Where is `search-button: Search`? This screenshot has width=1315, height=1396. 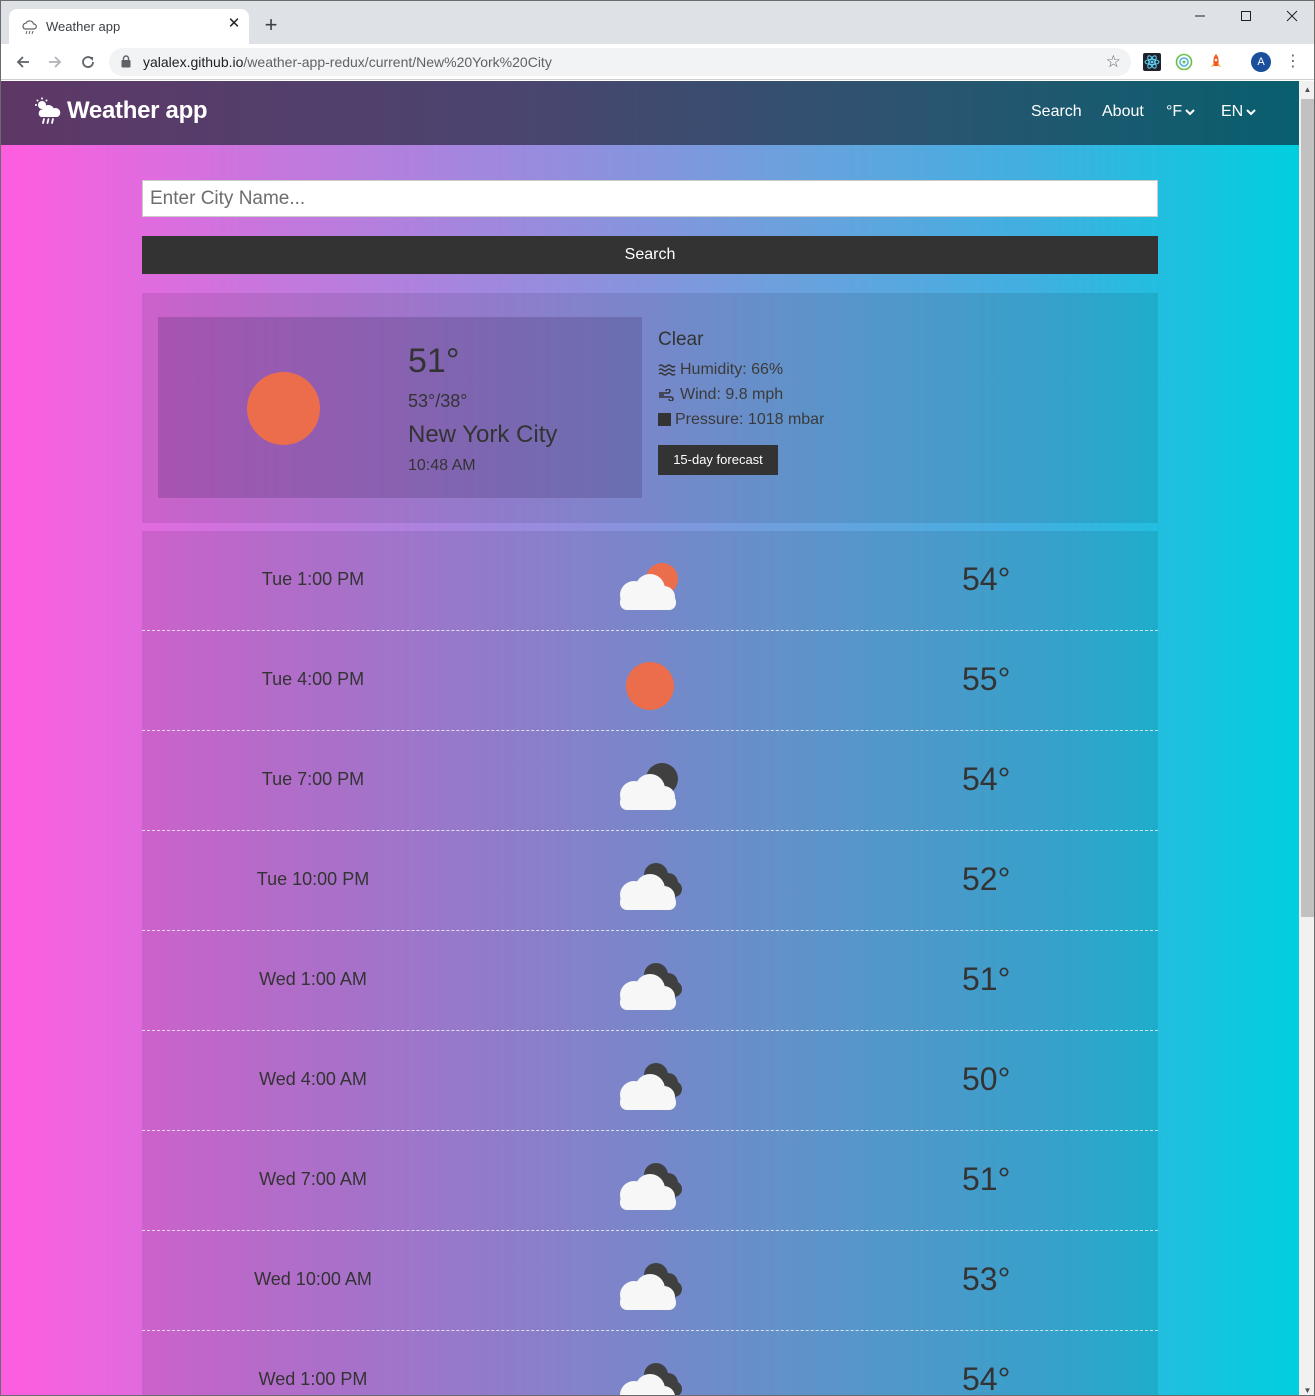 search-button: Search is located at coordinates (650, 255).